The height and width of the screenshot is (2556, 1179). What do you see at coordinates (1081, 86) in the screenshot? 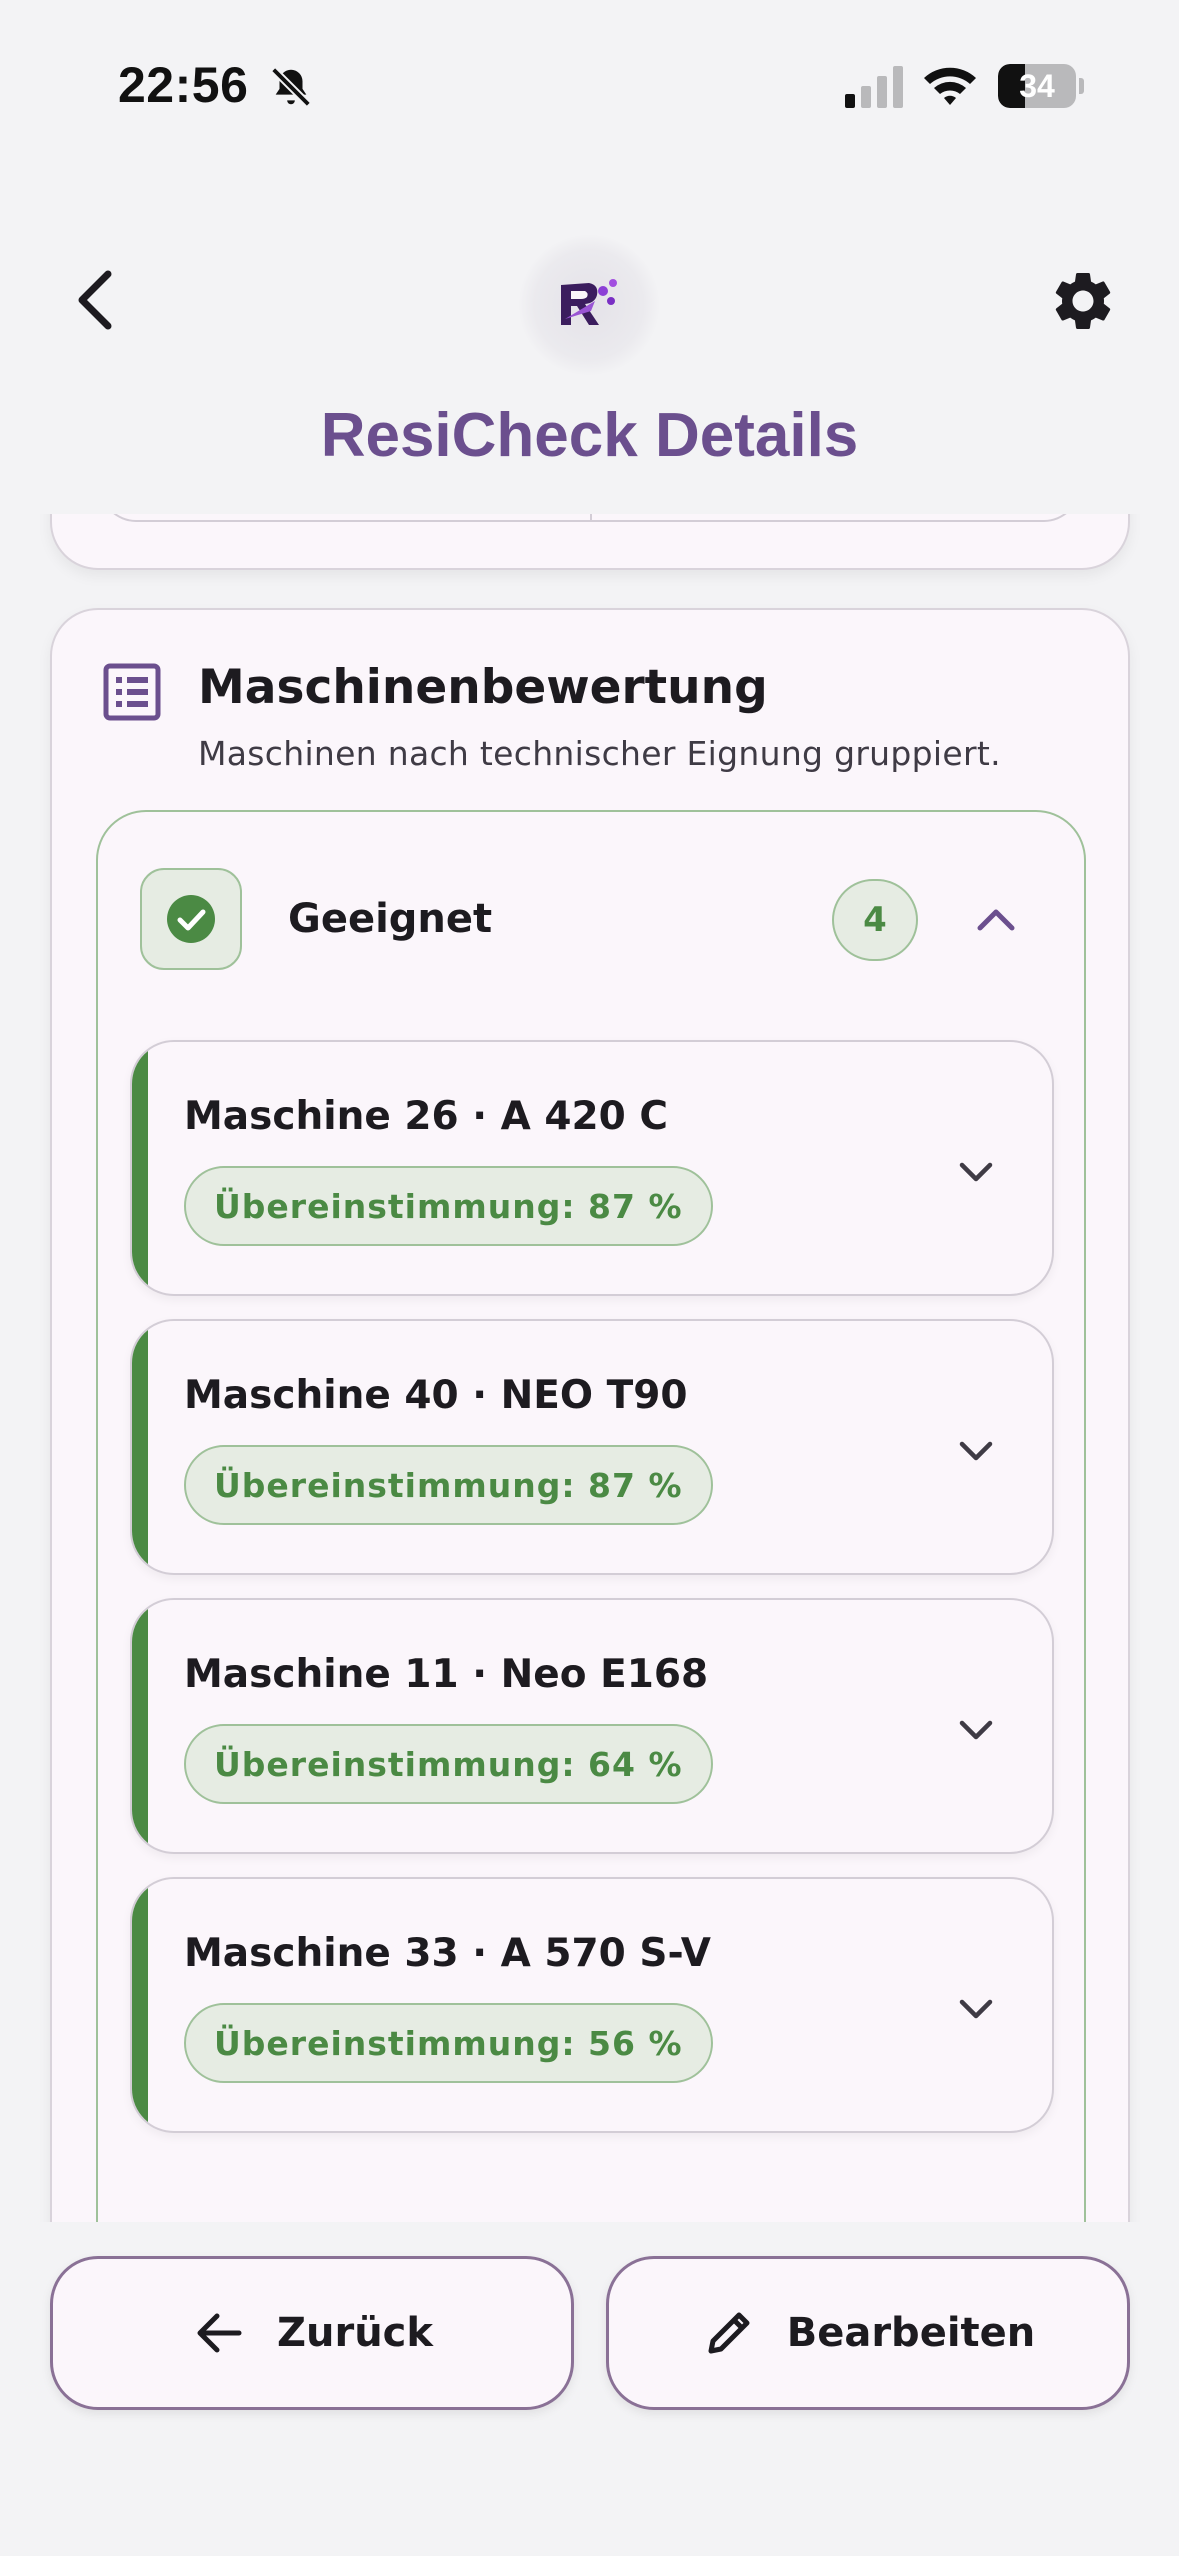
I see `battery-tip` at bounding box center [1081, 86].